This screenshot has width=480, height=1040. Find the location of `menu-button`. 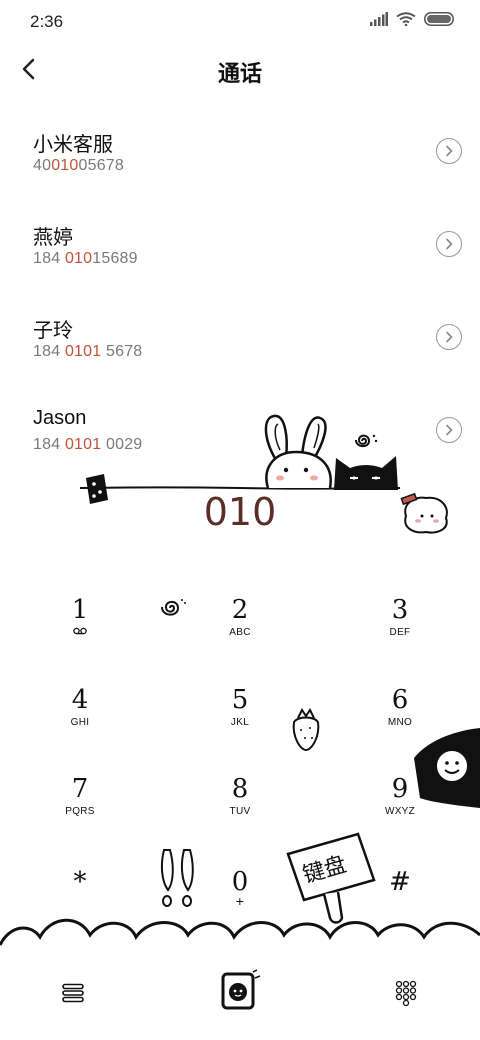

menu-button is located at coordinates (73, 993).